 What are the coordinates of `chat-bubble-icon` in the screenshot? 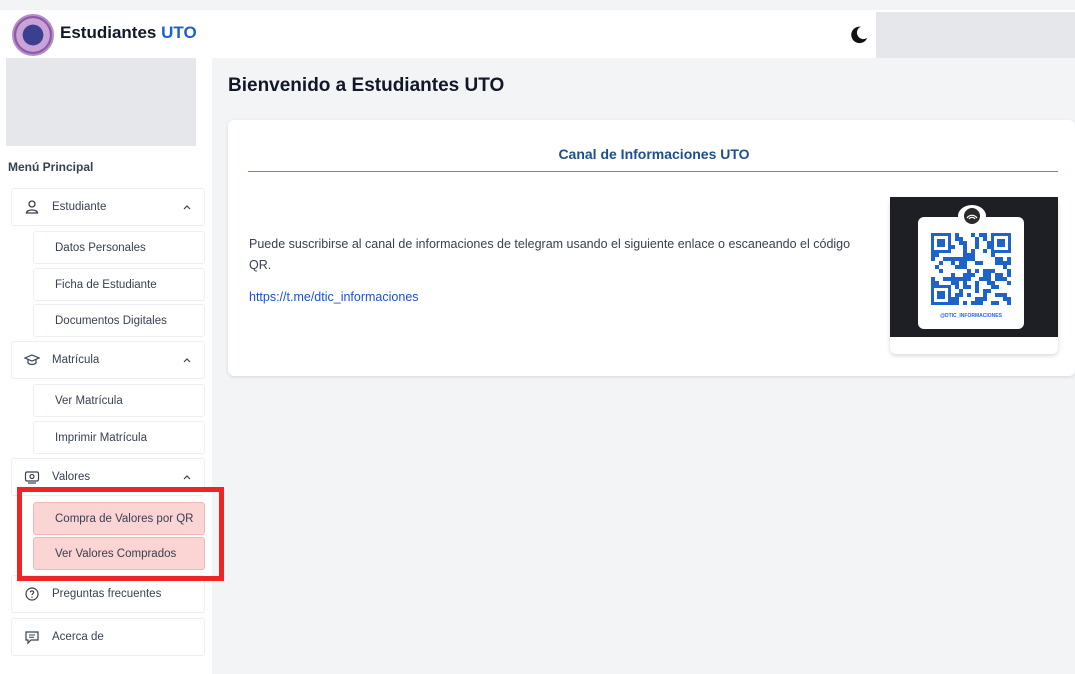 It's located at (32, 638).